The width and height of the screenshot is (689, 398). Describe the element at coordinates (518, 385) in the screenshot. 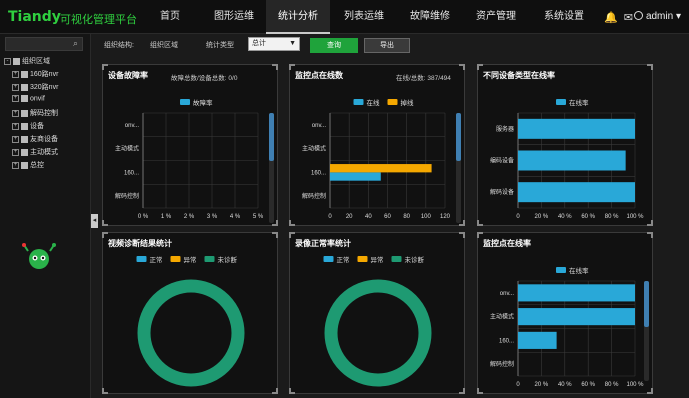

I see `x-tick-label: 0` at that location.